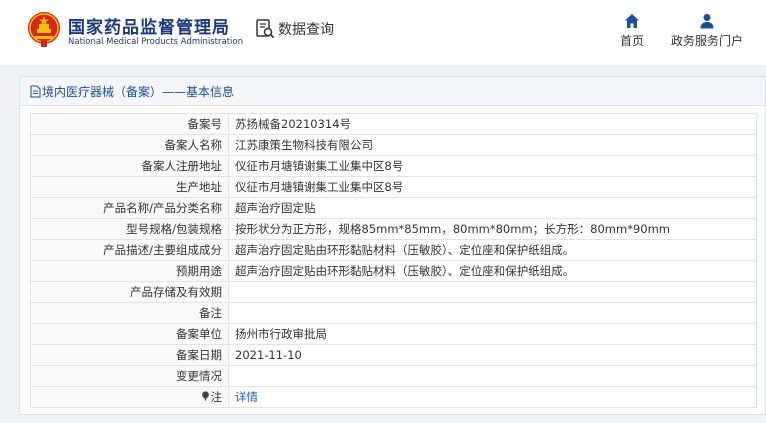 This screenshot has height=423, width=766. I want to click on row-label-note: 注, so click(129, 397).